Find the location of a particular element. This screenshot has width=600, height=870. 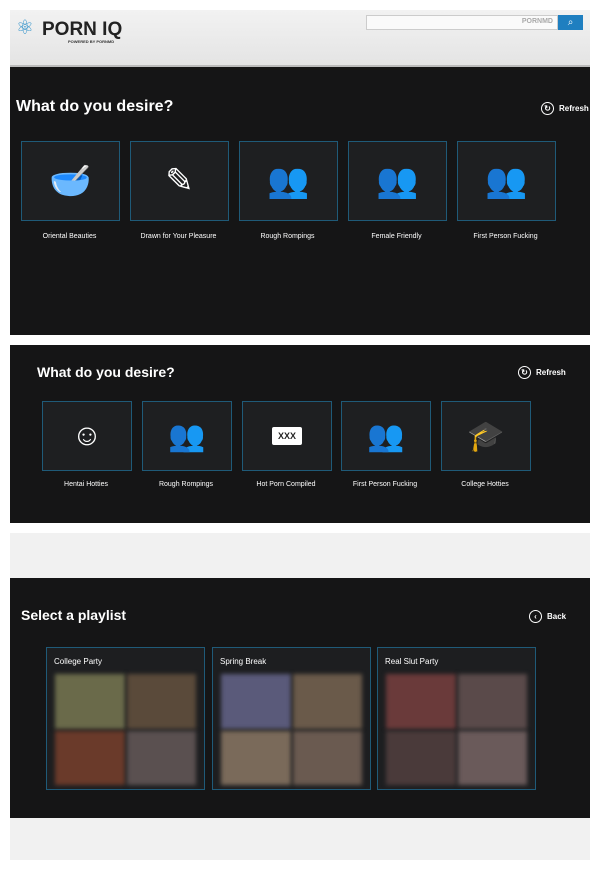

playlist-title: Real Slut Party is located at coordinates (412, 661).